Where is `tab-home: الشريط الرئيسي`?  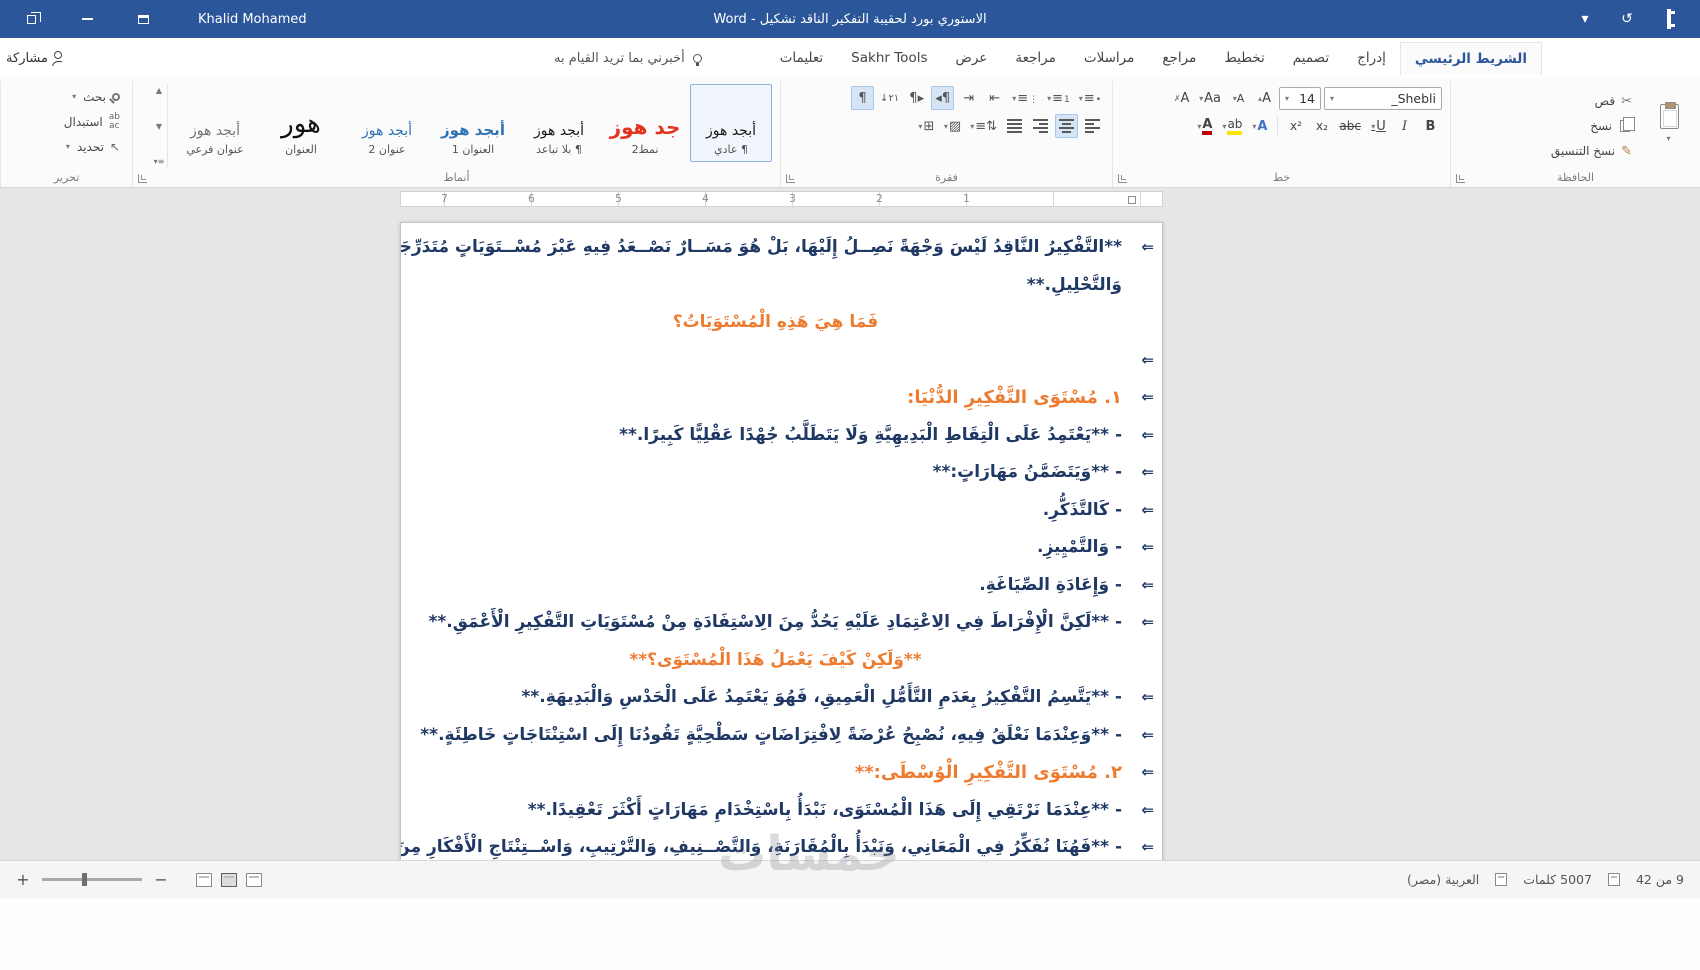 tab-home: الشريط الرئيسي is located at coordinates (1470, 58).